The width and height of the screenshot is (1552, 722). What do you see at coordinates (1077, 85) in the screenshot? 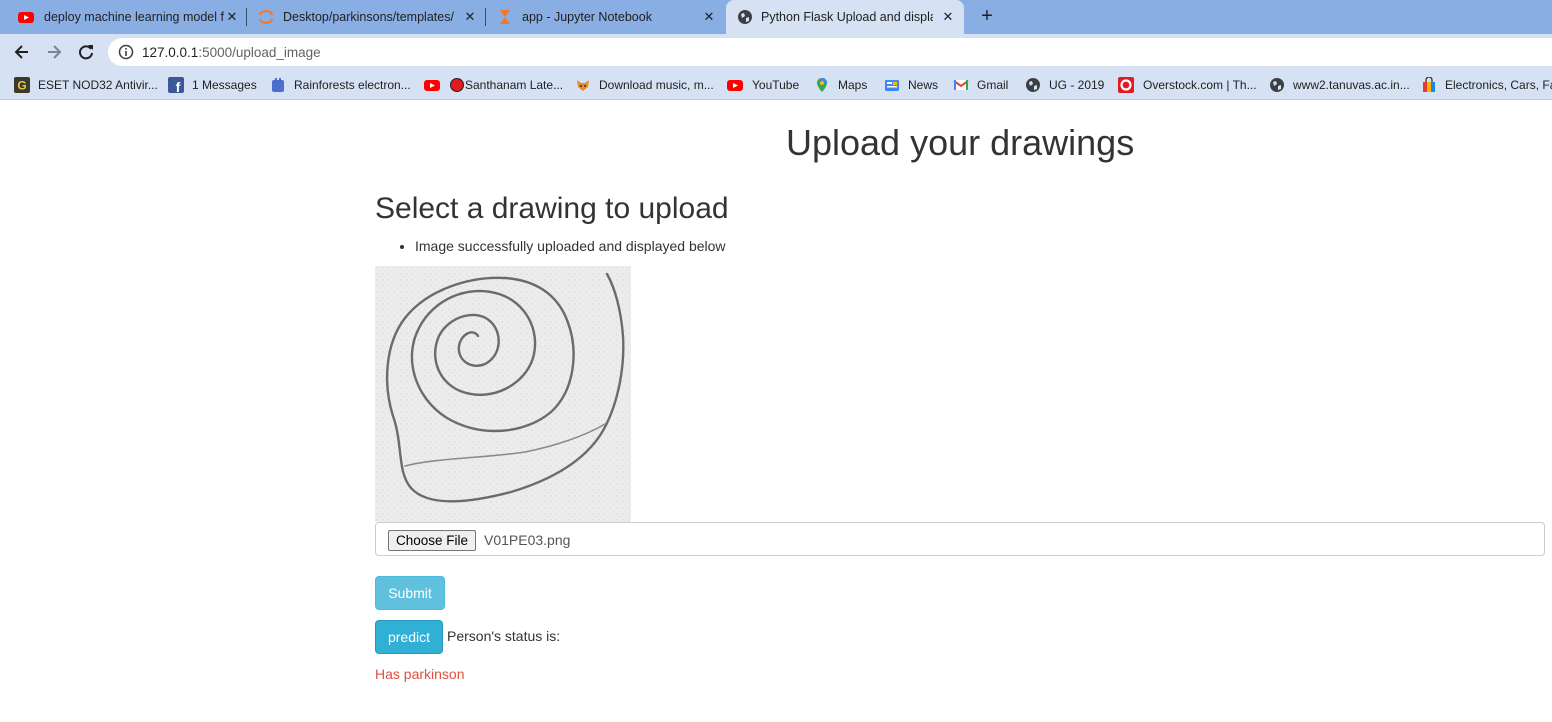
I see `bookmark-label: UG - 2019` at bounding box center [1077, 85].